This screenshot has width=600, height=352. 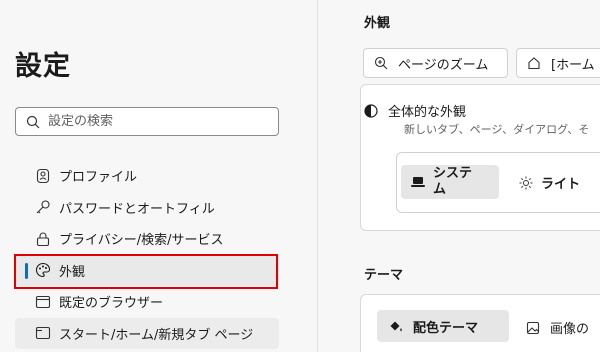 What do you see at coordinates (533, 327) in the screenshot?
I see `image-icon` at bounding box center [533, 327].